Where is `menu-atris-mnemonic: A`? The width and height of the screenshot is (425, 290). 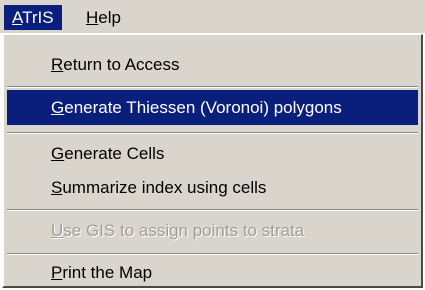
menu-atris-mnemonic: A is located at coordinates (17, 17).